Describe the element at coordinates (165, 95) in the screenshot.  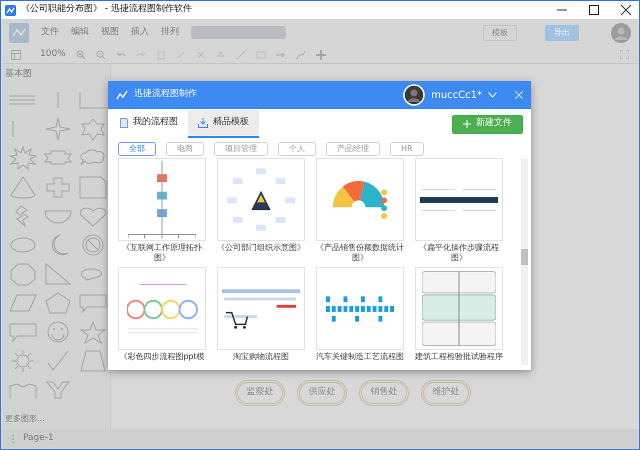
I see `dialog-title: 迅捷流程图制作` at that location.